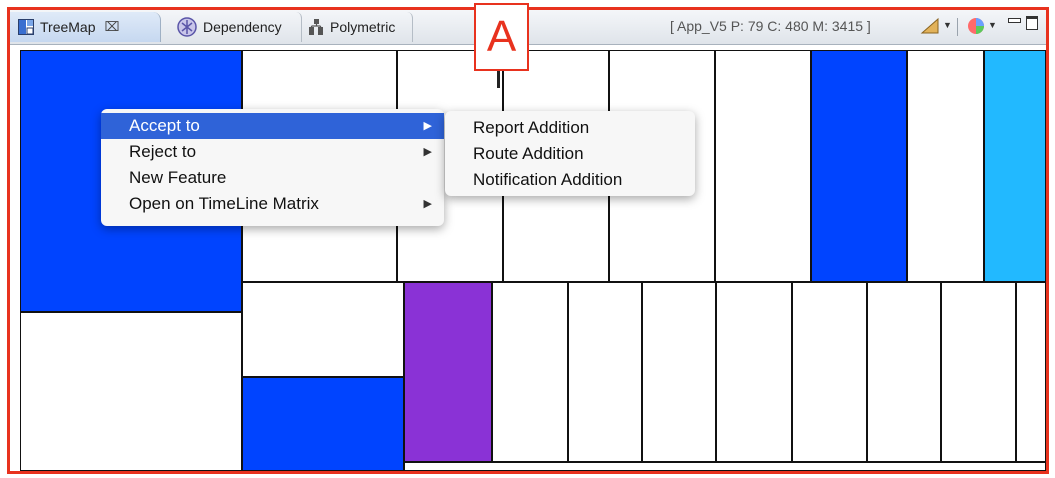  What do you see at coordinates (1032, 23) in the screenshot?
I see `maximize-icon` at bounding box center [1032, 23].